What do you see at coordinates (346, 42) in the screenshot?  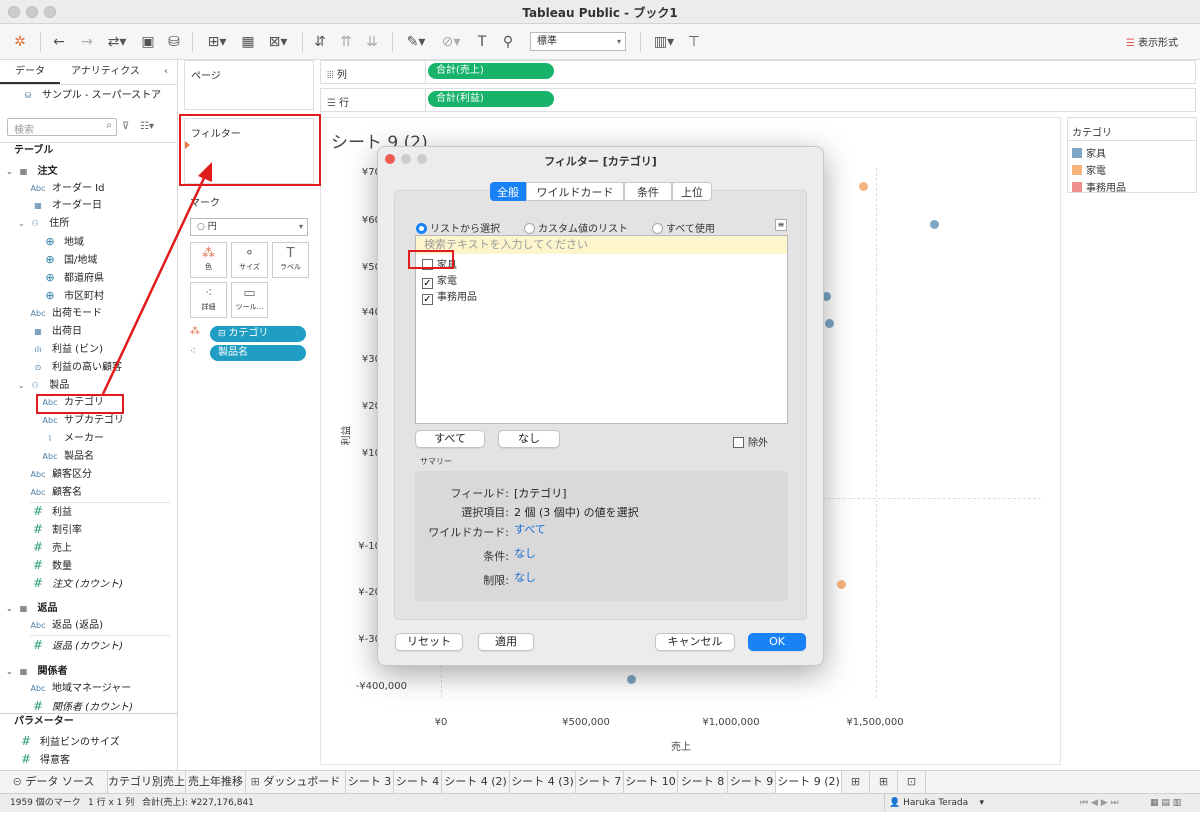 I see `sort-ascending-icon: ⇈` at bounding box center [346, 42].